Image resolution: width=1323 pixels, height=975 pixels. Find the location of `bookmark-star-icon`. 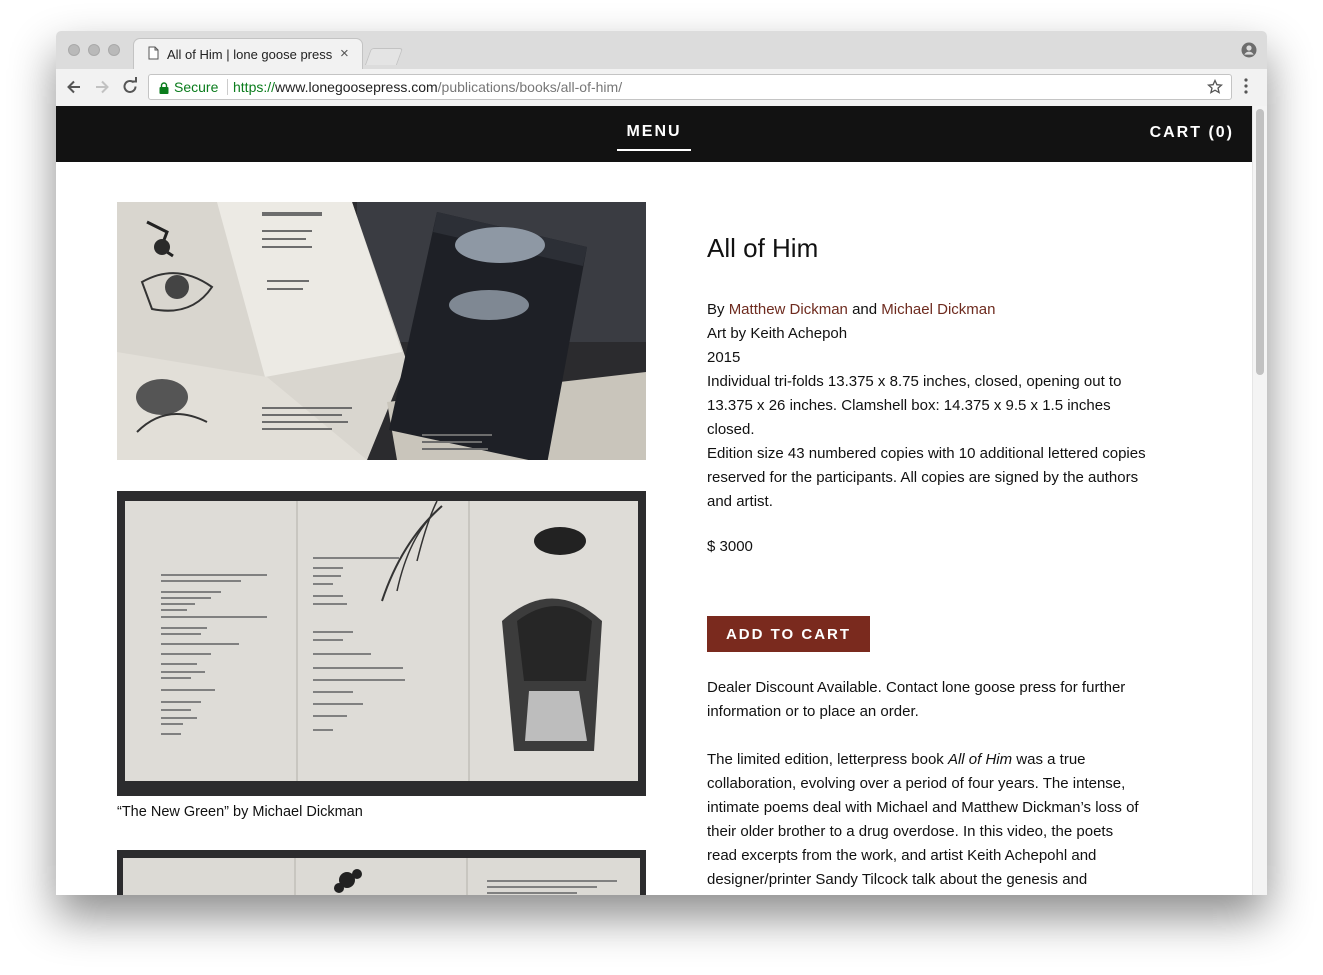

bookmark-star-icon is located at coordinates (1215, 89).